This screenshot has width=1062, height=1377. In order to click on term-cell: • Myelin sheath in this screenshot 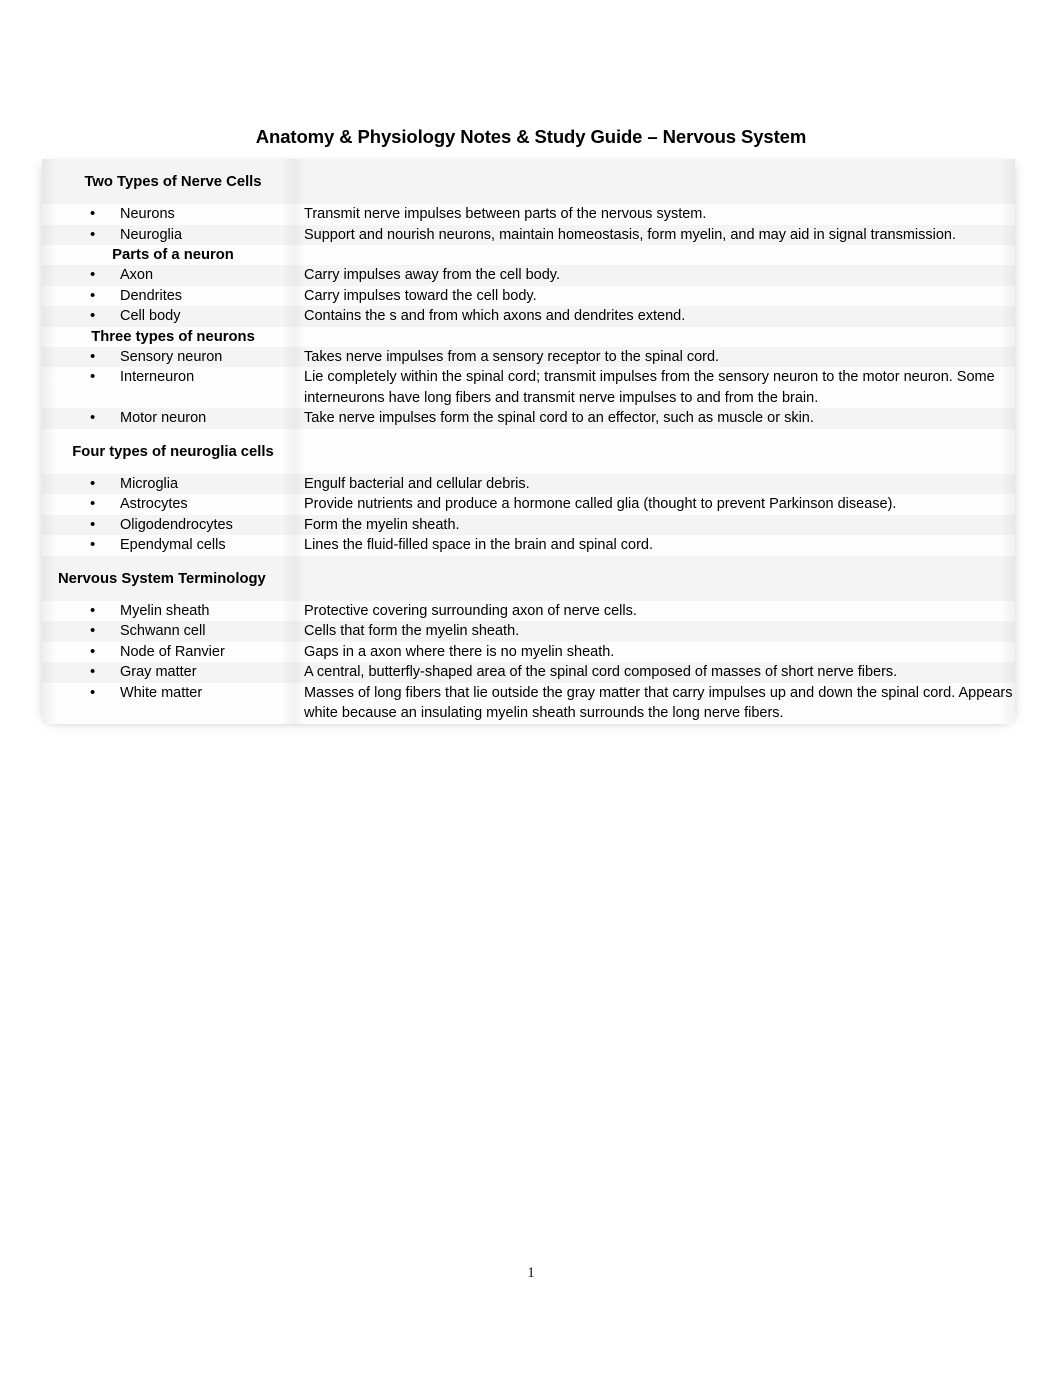, I will do `click(173, 610)`.